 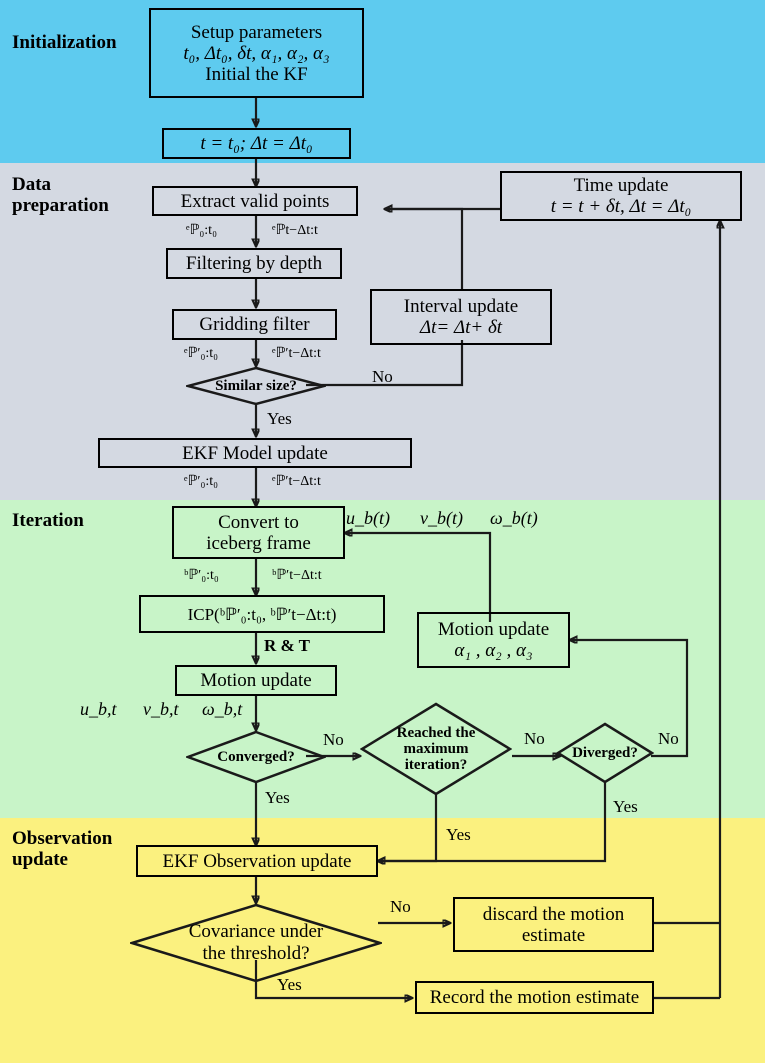 I want to click on node-motion-update-params: Motion update α₁ , α₂ , α₃, so click(x=493, y=640).